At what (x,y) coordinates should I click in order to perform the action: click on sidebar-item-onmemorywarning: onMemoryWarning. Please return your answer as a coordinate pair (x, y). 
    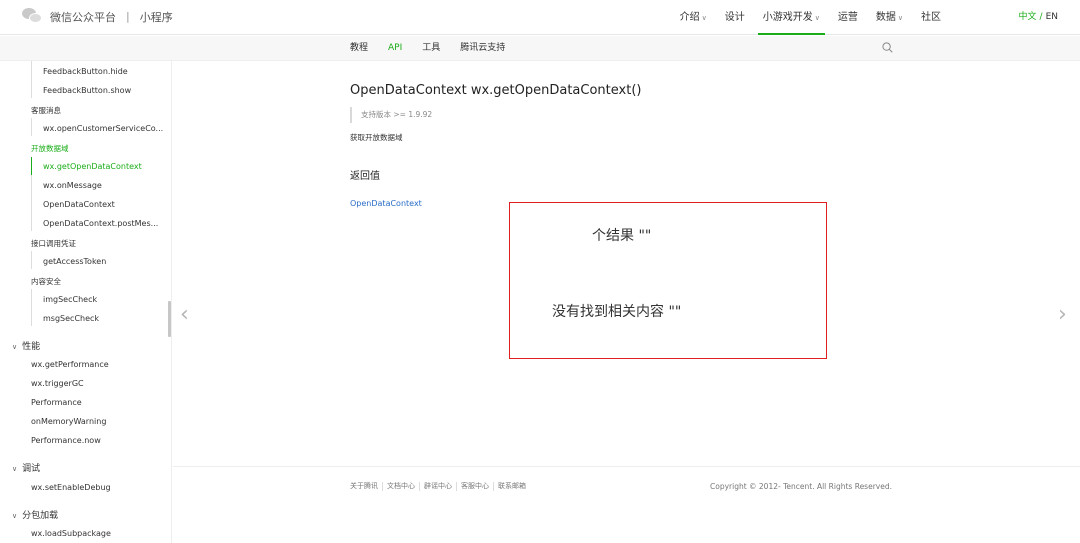
    Looking at the image, I should click on (68, 421).